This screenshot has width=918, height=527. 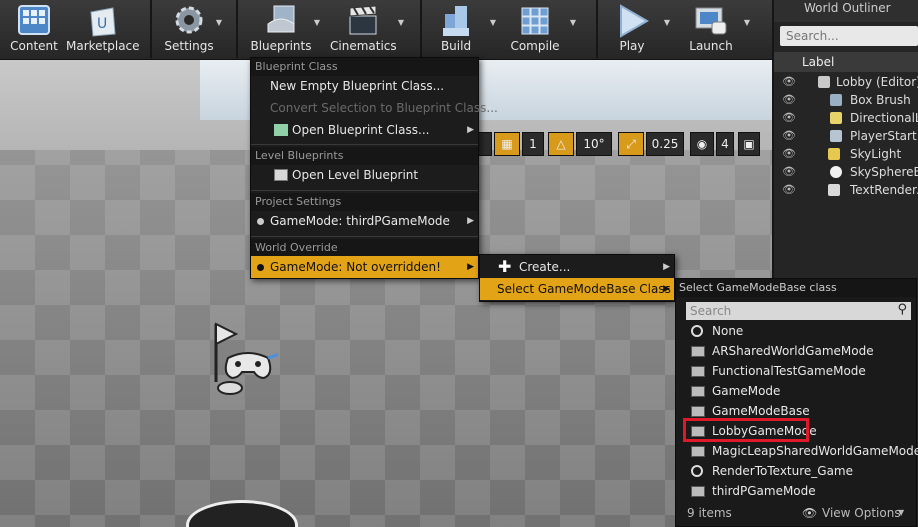 I want to click on project-gamemode-item: GameMode: thirdPGameMode ▶, so click(x=364, y=221).